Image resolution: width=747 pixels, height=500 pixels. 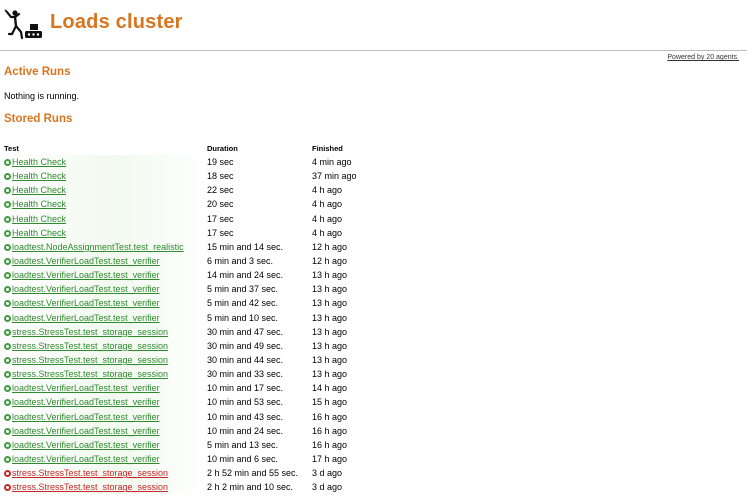 What do you see at coordinates (330, 444) in the screenshot?
I see `finished-cell: 16 h ago` at bounding box center [330, 444].